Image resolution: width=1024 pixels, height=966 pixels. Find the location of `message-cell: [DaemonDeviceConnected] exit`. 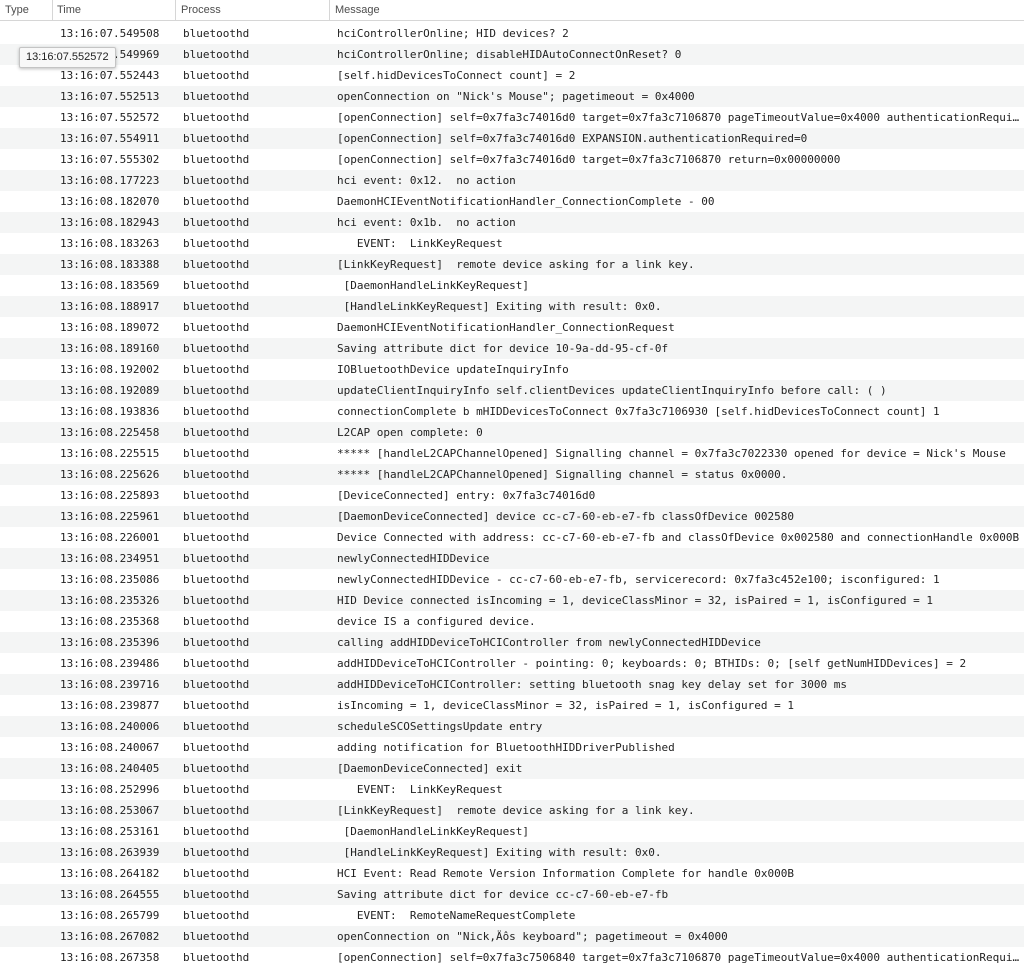

message-cell: [DaemonDeviceConnected] exit is located at coordinates (430, 768).